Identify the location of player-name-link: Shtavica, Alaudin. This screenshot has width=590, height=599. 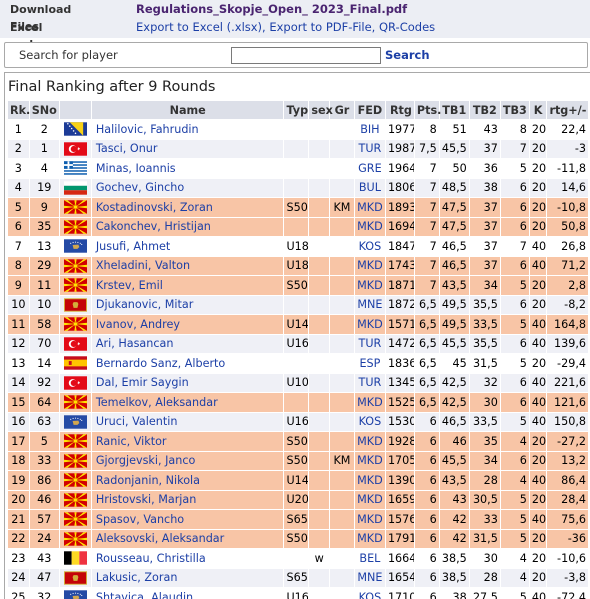
(188, 593).